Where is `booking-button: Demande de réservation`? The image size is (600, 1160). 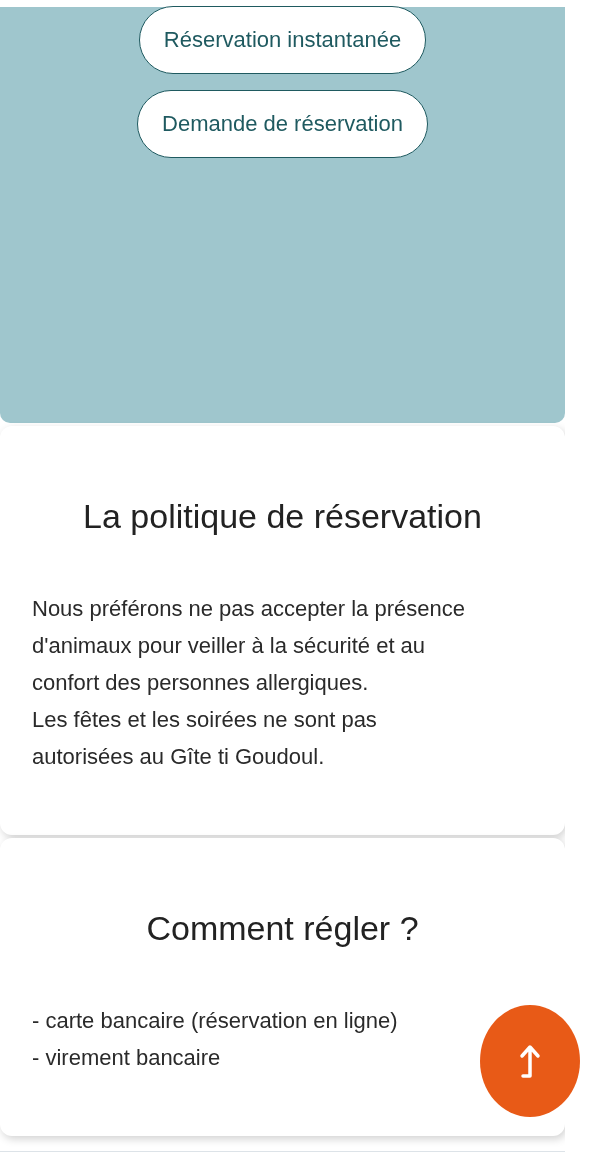 booking-button: Demande de réservation is located at coordinates (282, 124).